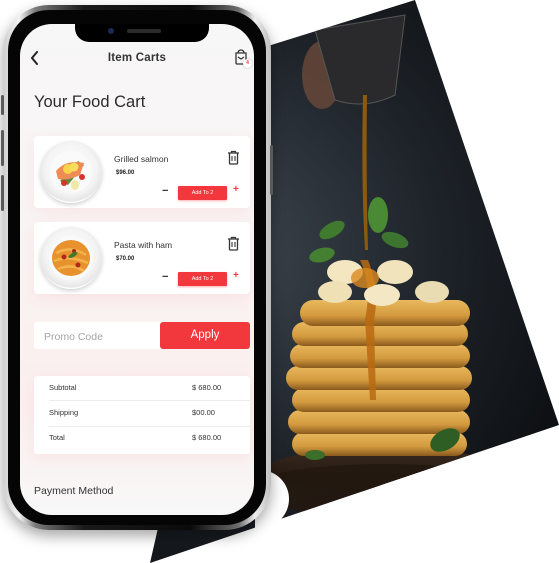 Image resolution: width=559 pixels, height=563 pixels. I want to click on promo-code-row: Apply, so click(142, 336).